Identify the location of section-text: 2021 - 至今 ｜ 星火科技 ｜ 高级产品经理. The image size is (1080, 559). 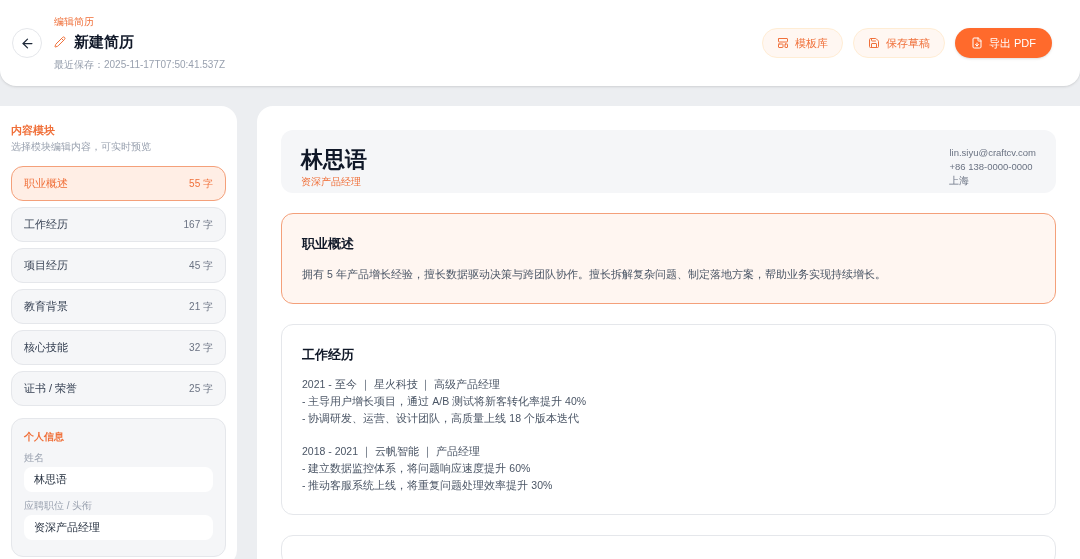
(402, 385).